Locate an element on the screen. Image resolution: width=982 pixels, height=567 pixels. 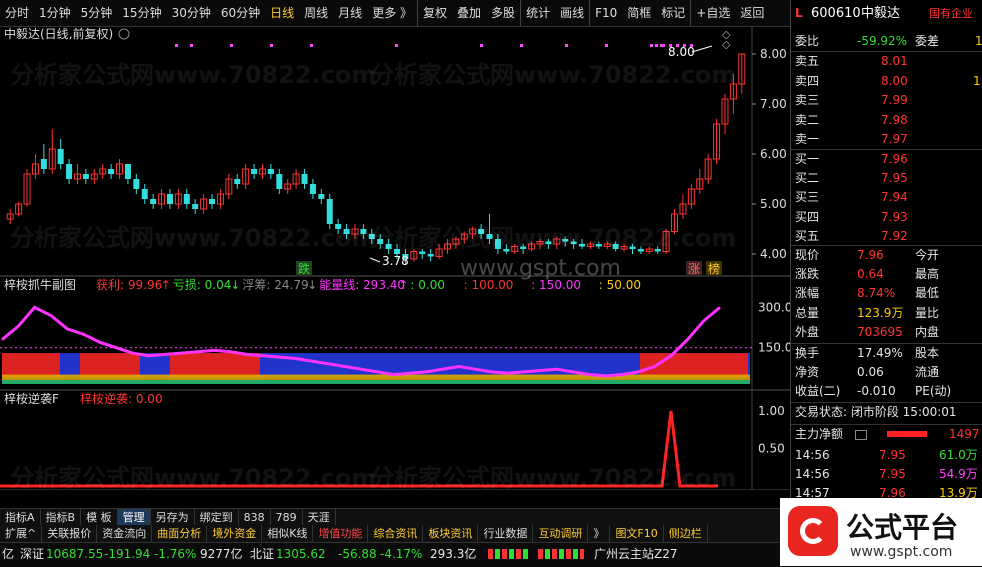
toolbar-item: 月线 is located at coordinates (350, 13).